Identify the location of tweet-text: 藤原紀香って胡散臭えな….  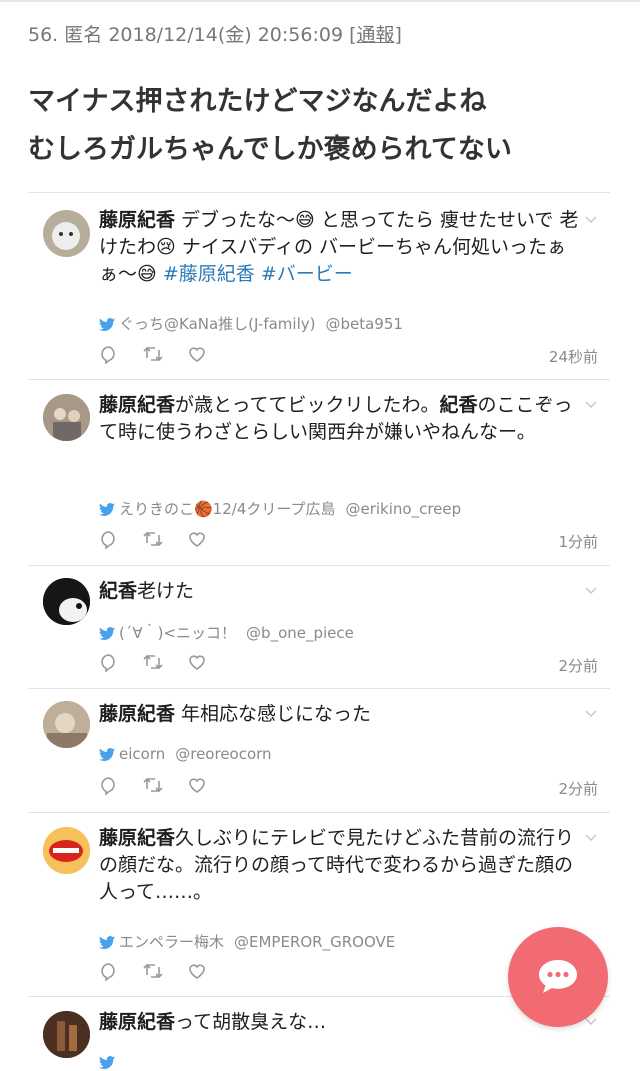
(339, 1022).